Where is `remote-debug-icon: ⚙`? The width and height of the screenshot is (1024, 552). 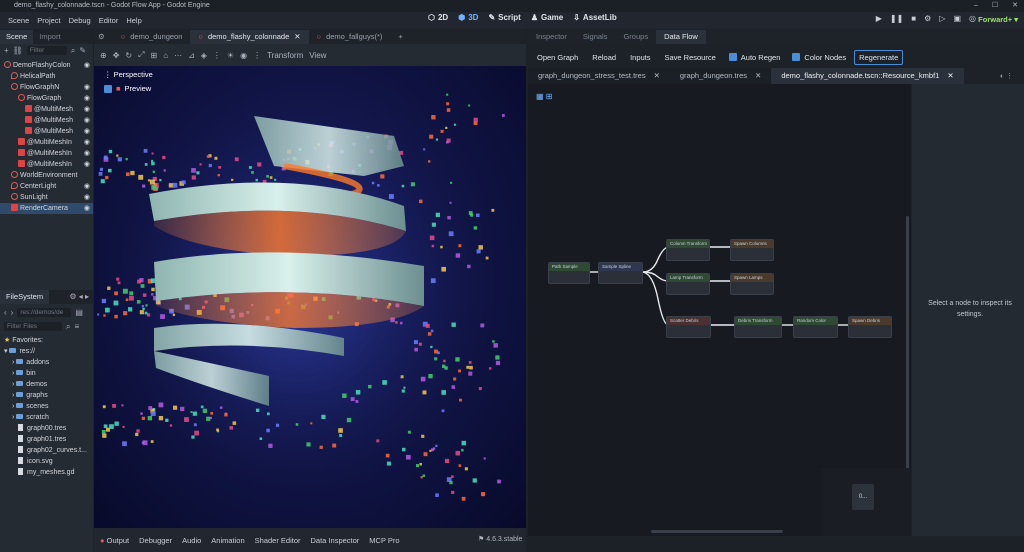
remote-debug-icon: ⚙ is located at coordinates (927, 18).